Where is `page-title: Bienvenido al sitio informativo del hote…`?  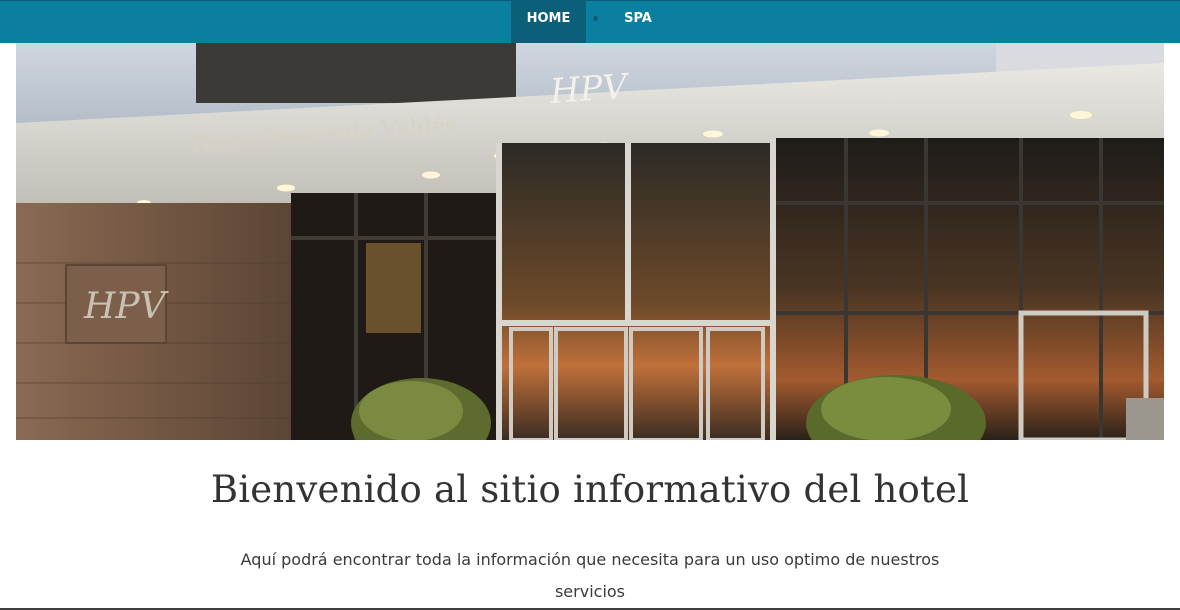 page-title: Bienvenido al sitio informativo del hote… is located at coordinates (590, 489).